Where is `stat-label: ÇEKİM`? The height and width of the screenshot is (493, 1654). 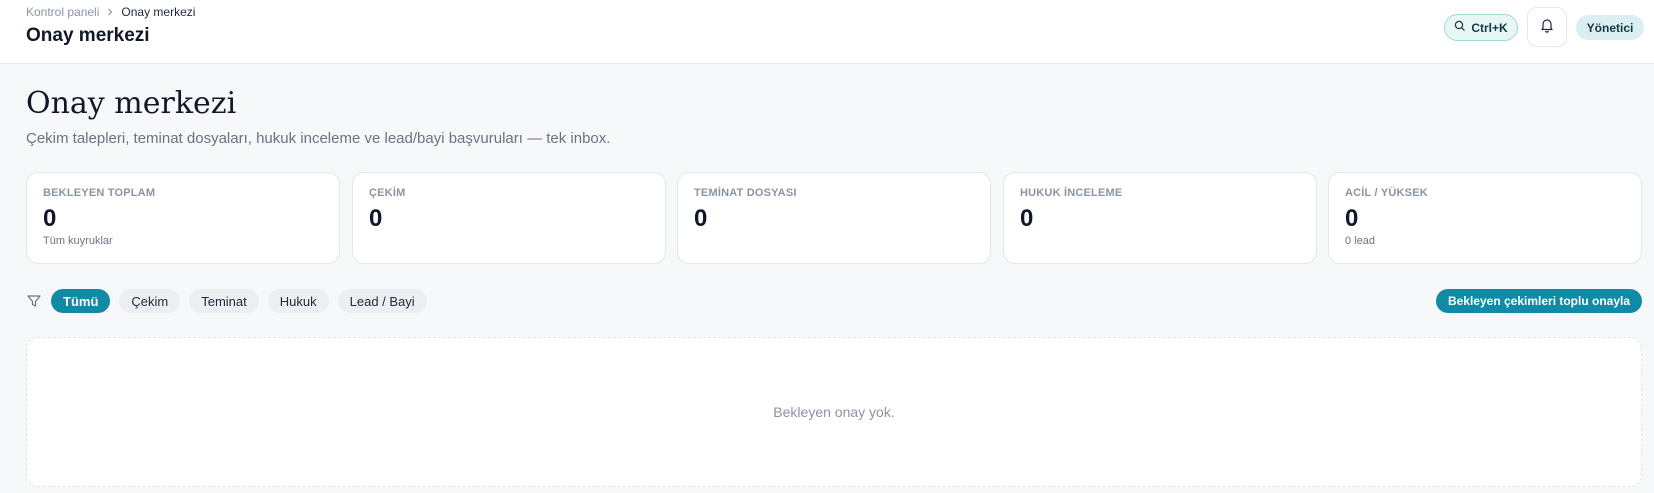
stat-label: ÇEKİM is located at coordinates (387, 193).